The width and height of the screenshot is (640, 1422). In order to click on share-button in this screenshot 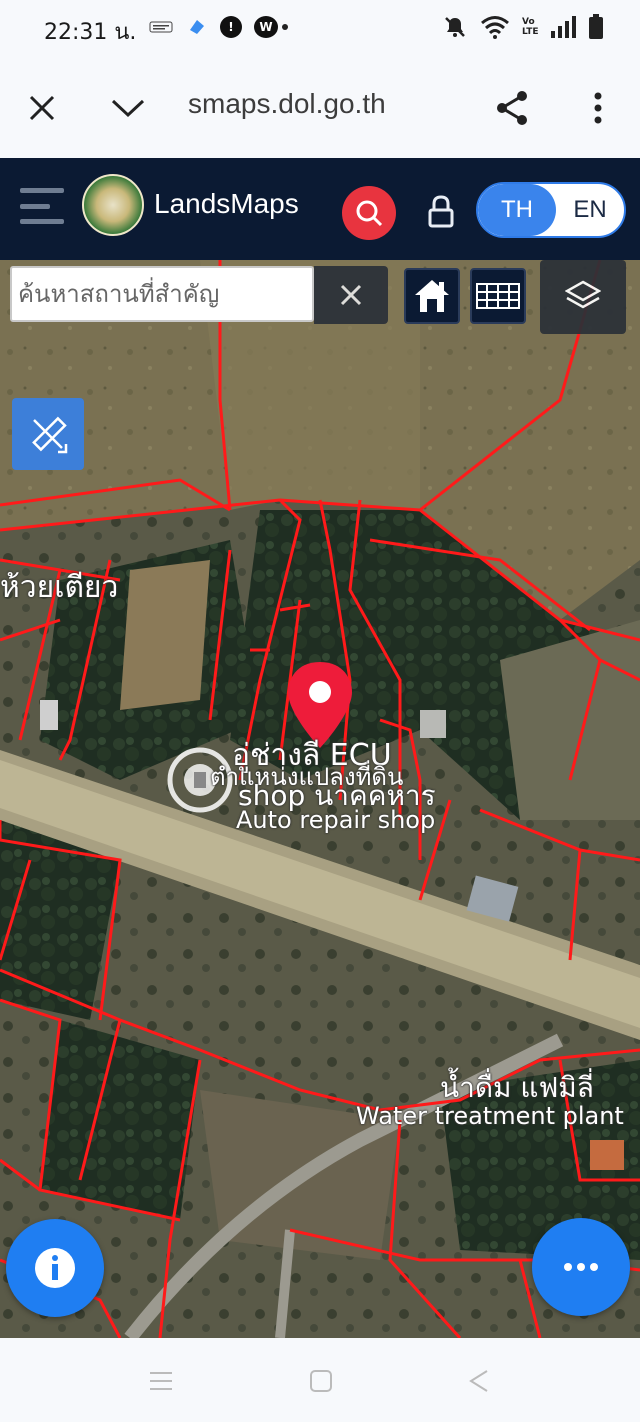, I will do `click(512, 108)`.